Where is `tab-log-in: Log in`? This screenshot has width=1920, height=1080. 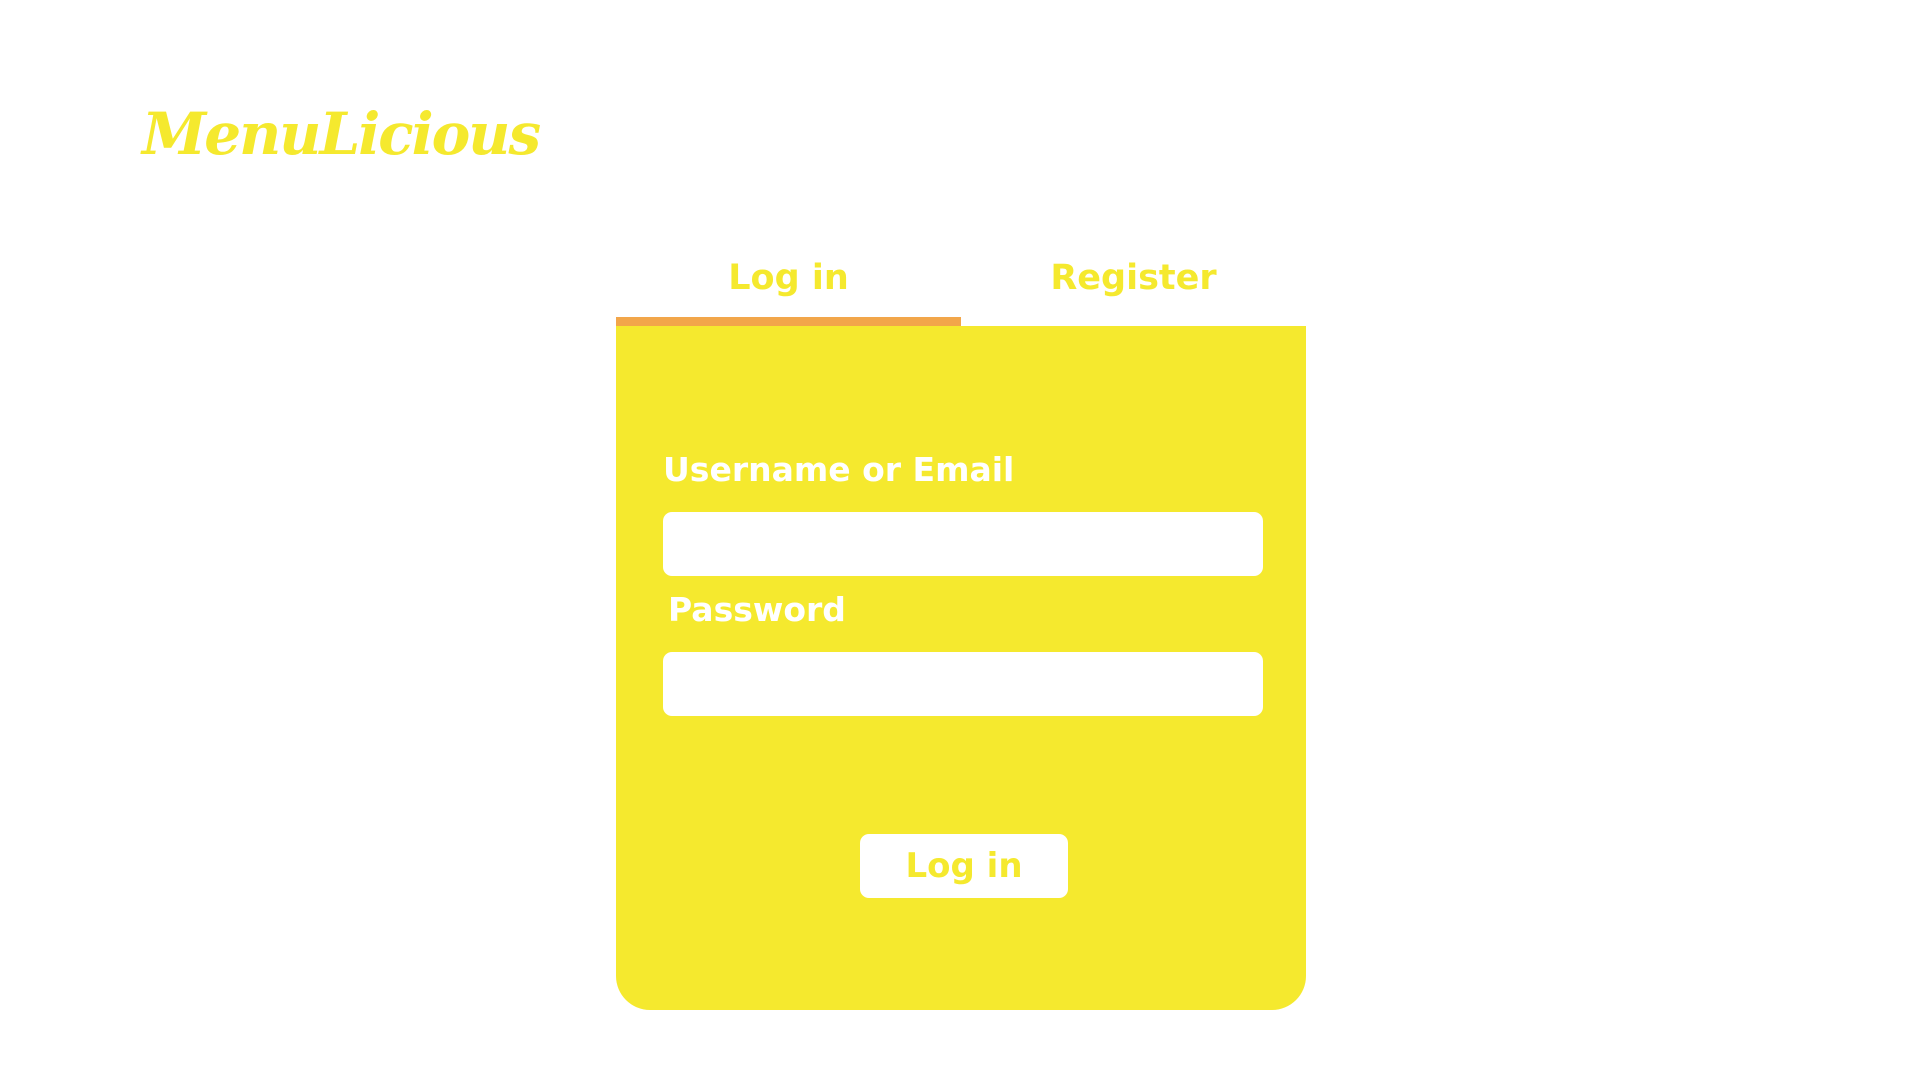 tab-log-in: Log in is located at coordinates (788, 287).